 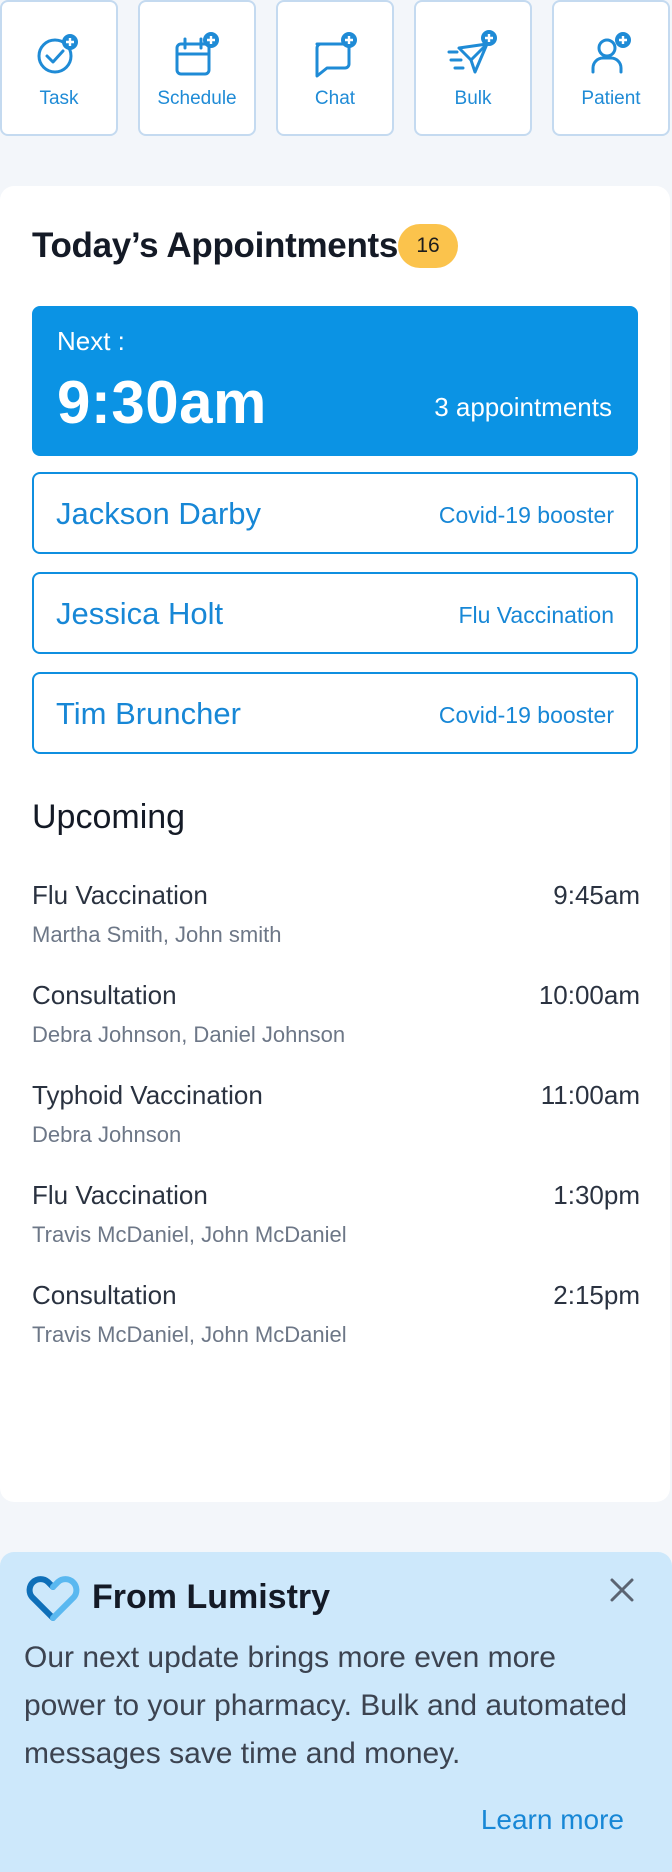 What do you see at coordinates (215, 245) in the screenshot?
I see `appointments-title: Today’s Appointments` at bounding box center [215, 245].